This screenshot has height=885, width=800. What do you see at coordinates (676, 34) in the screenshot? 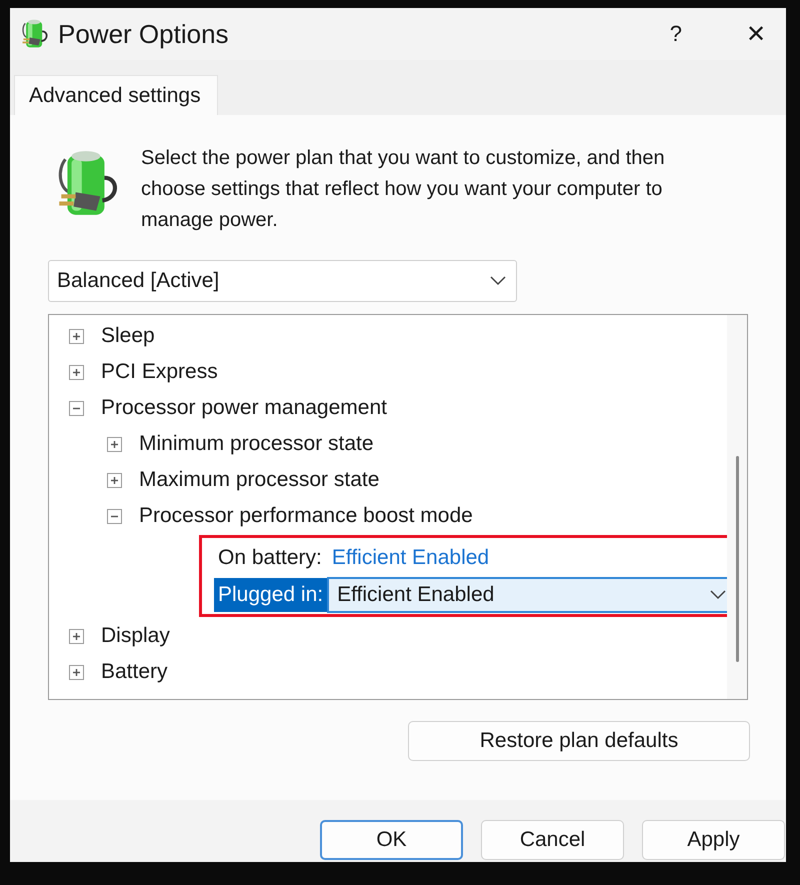
I see `help-button: ?` at bounding box center [676, 34].